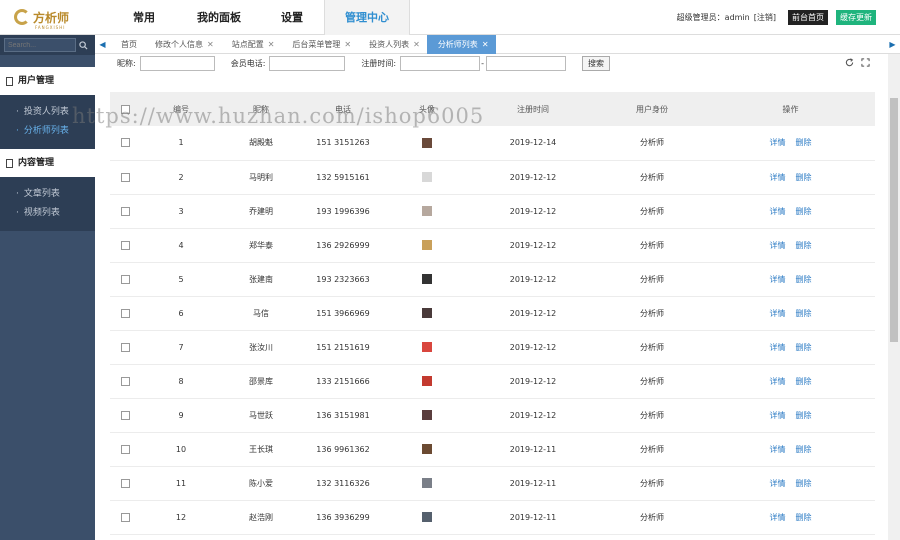 This screenshot has height=540, width=900. Describe the element at coordinates (533, 109) in the screenshot. I see `column-header: 注册时间` at that location.